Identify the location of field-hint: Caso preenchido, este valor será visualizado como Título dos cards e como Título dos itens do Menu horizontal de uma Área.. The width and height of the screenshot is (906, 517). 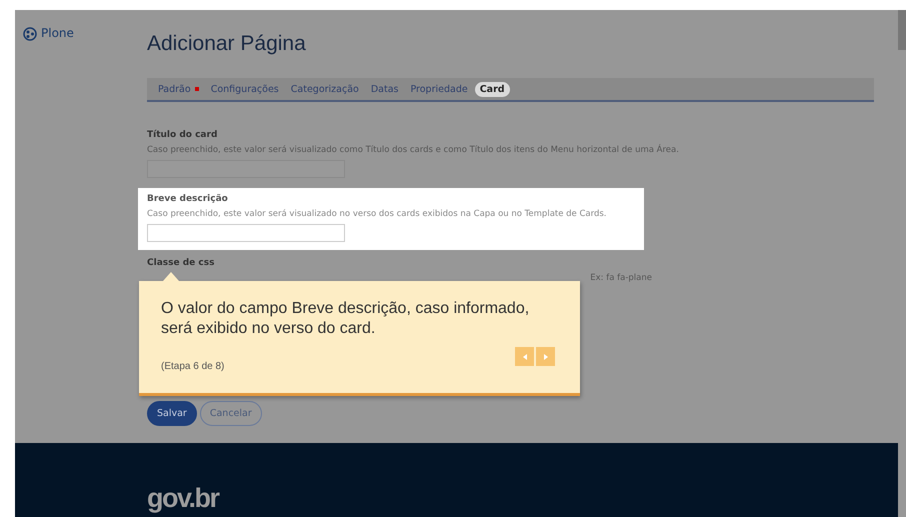
(413, 150).